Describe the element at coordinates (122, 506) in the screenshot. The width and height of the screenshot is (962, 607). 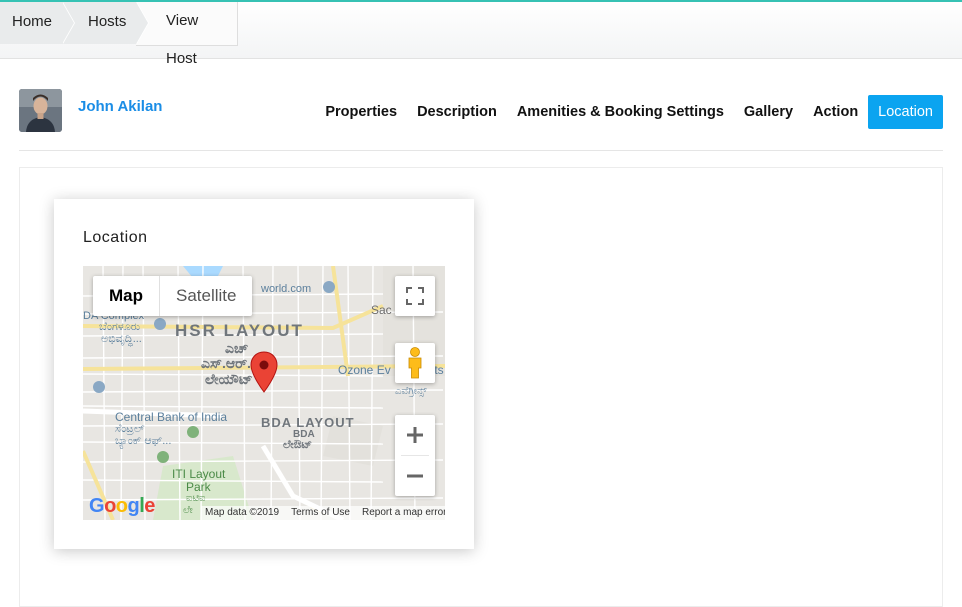
I see `google-logo: Google` at that location.